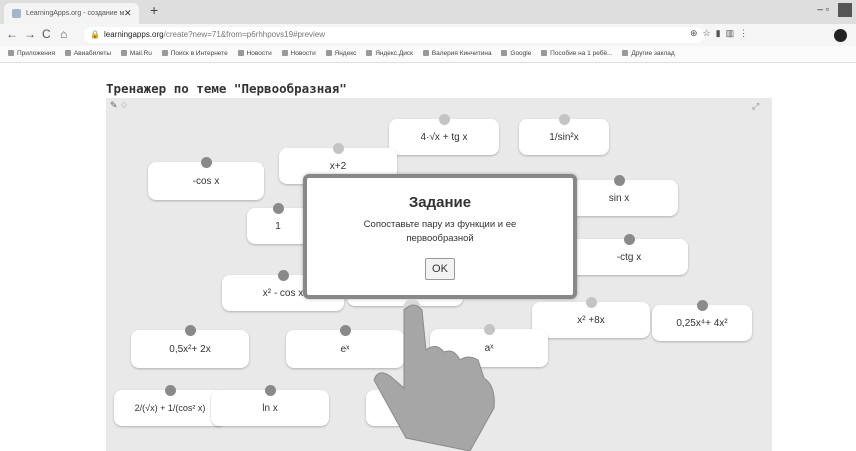  Describe the element at coordinates (136, 54) in the screenshot. I see `bookmark-item: Mail.Ru` at that location.